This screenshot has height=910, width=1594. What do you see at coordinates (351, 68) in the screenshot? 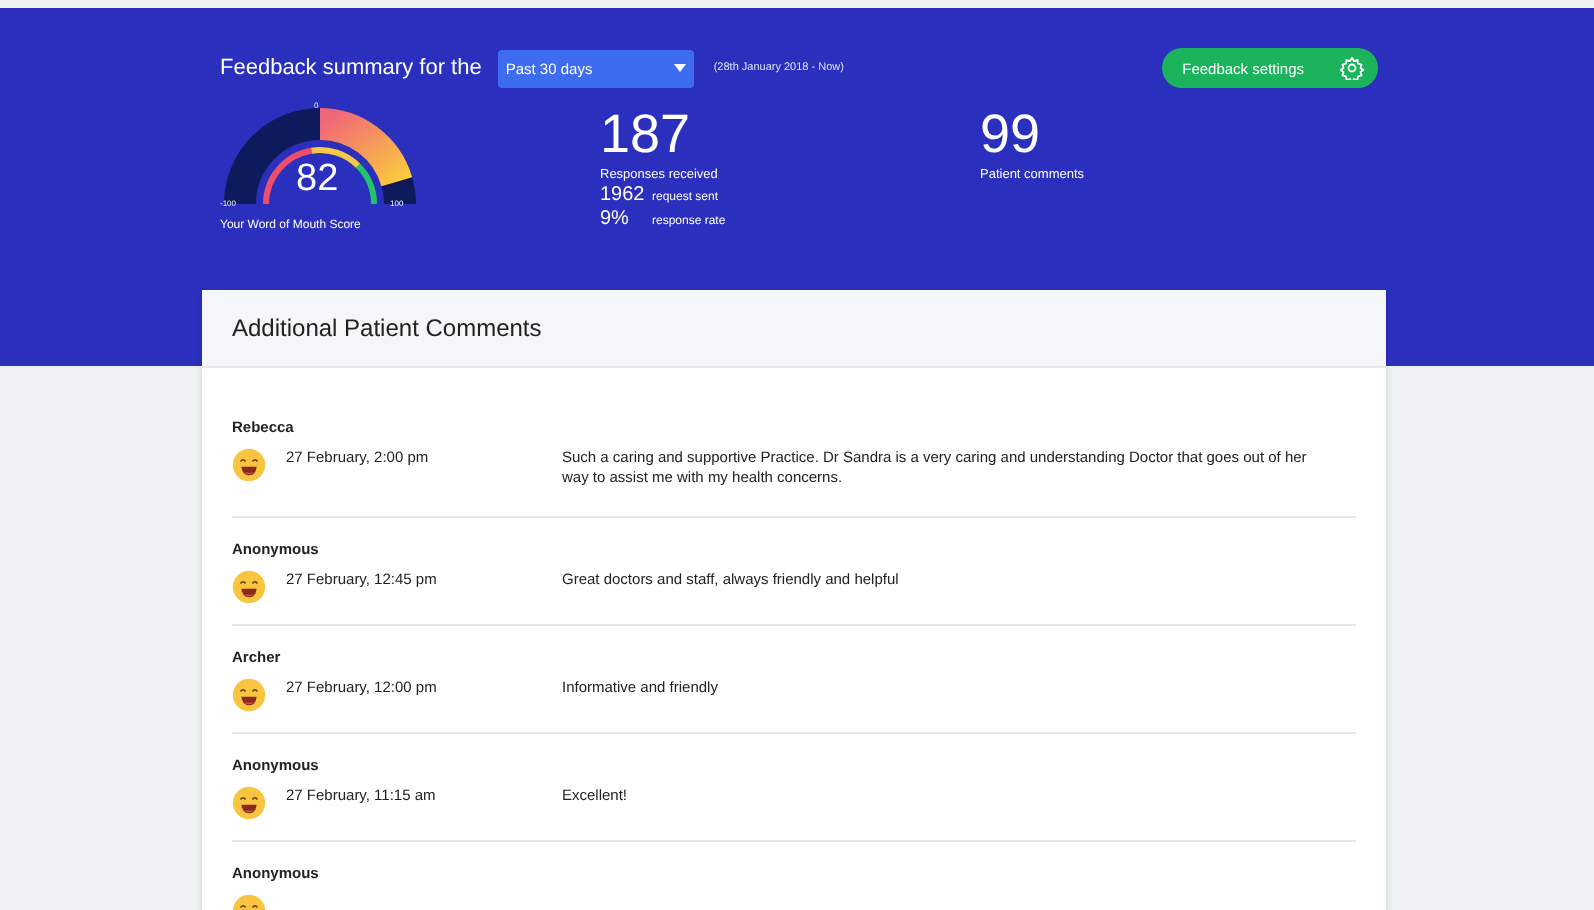
I see `summary-title: Feedback summary for the` at bounding box center [351, 68].